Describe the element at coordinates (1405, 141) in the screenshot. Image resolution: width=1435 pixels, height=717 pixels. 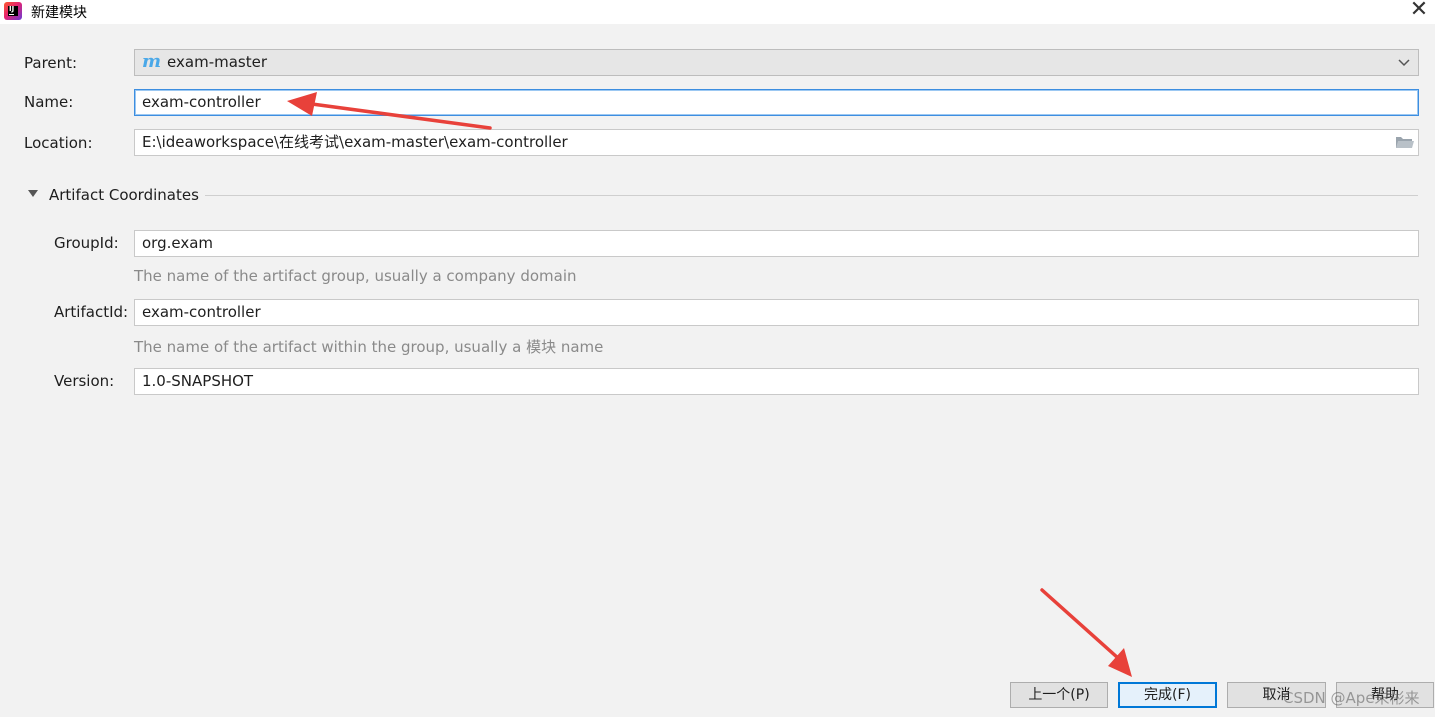
I see `folder-icon` at that location.